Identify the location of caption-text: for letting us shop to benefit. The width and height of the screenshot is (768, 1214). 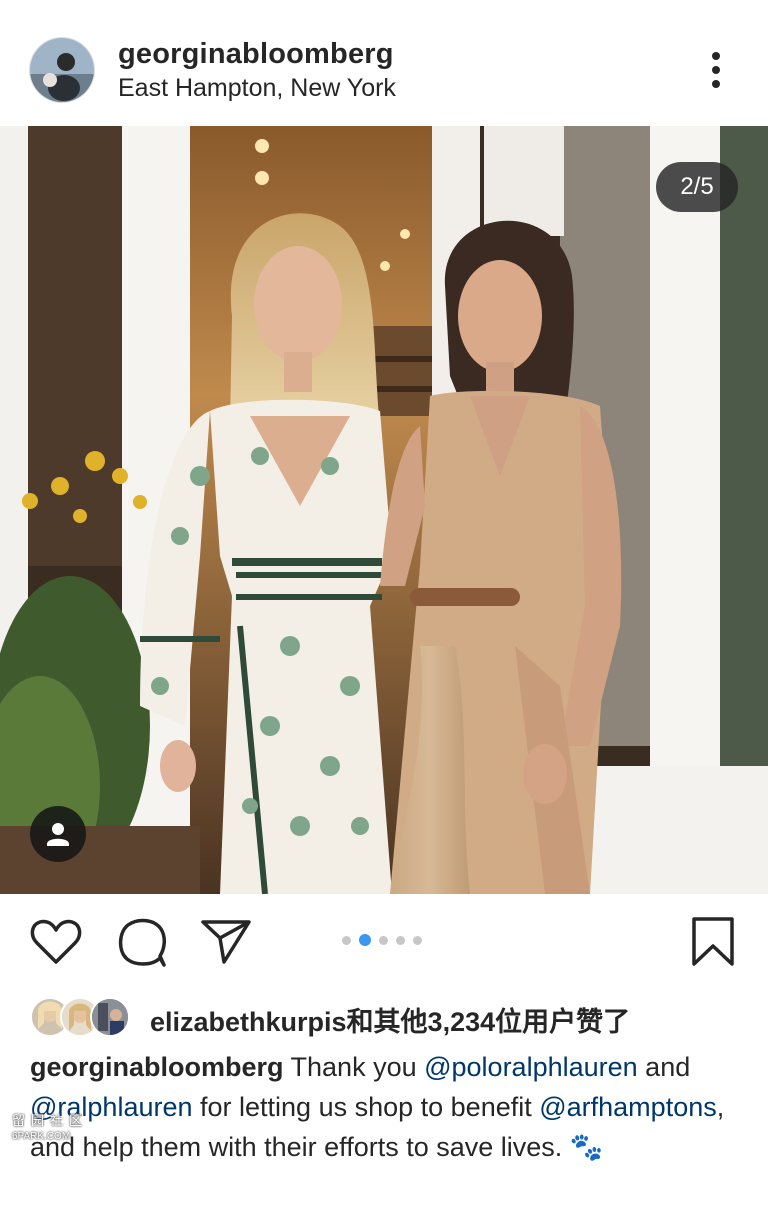
(366, 1107).